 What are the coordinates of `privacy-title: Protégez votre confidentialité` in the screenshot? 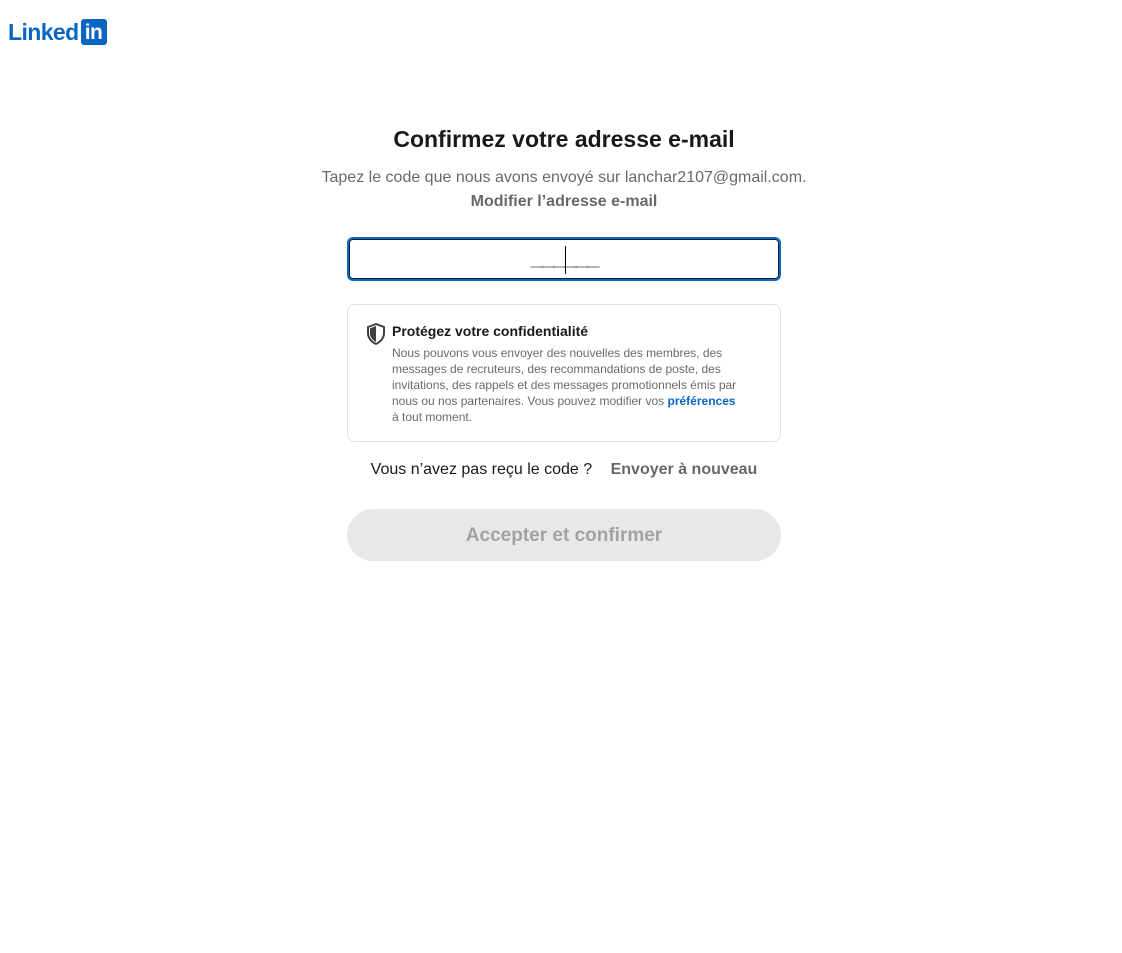 It's located at (490, 331).